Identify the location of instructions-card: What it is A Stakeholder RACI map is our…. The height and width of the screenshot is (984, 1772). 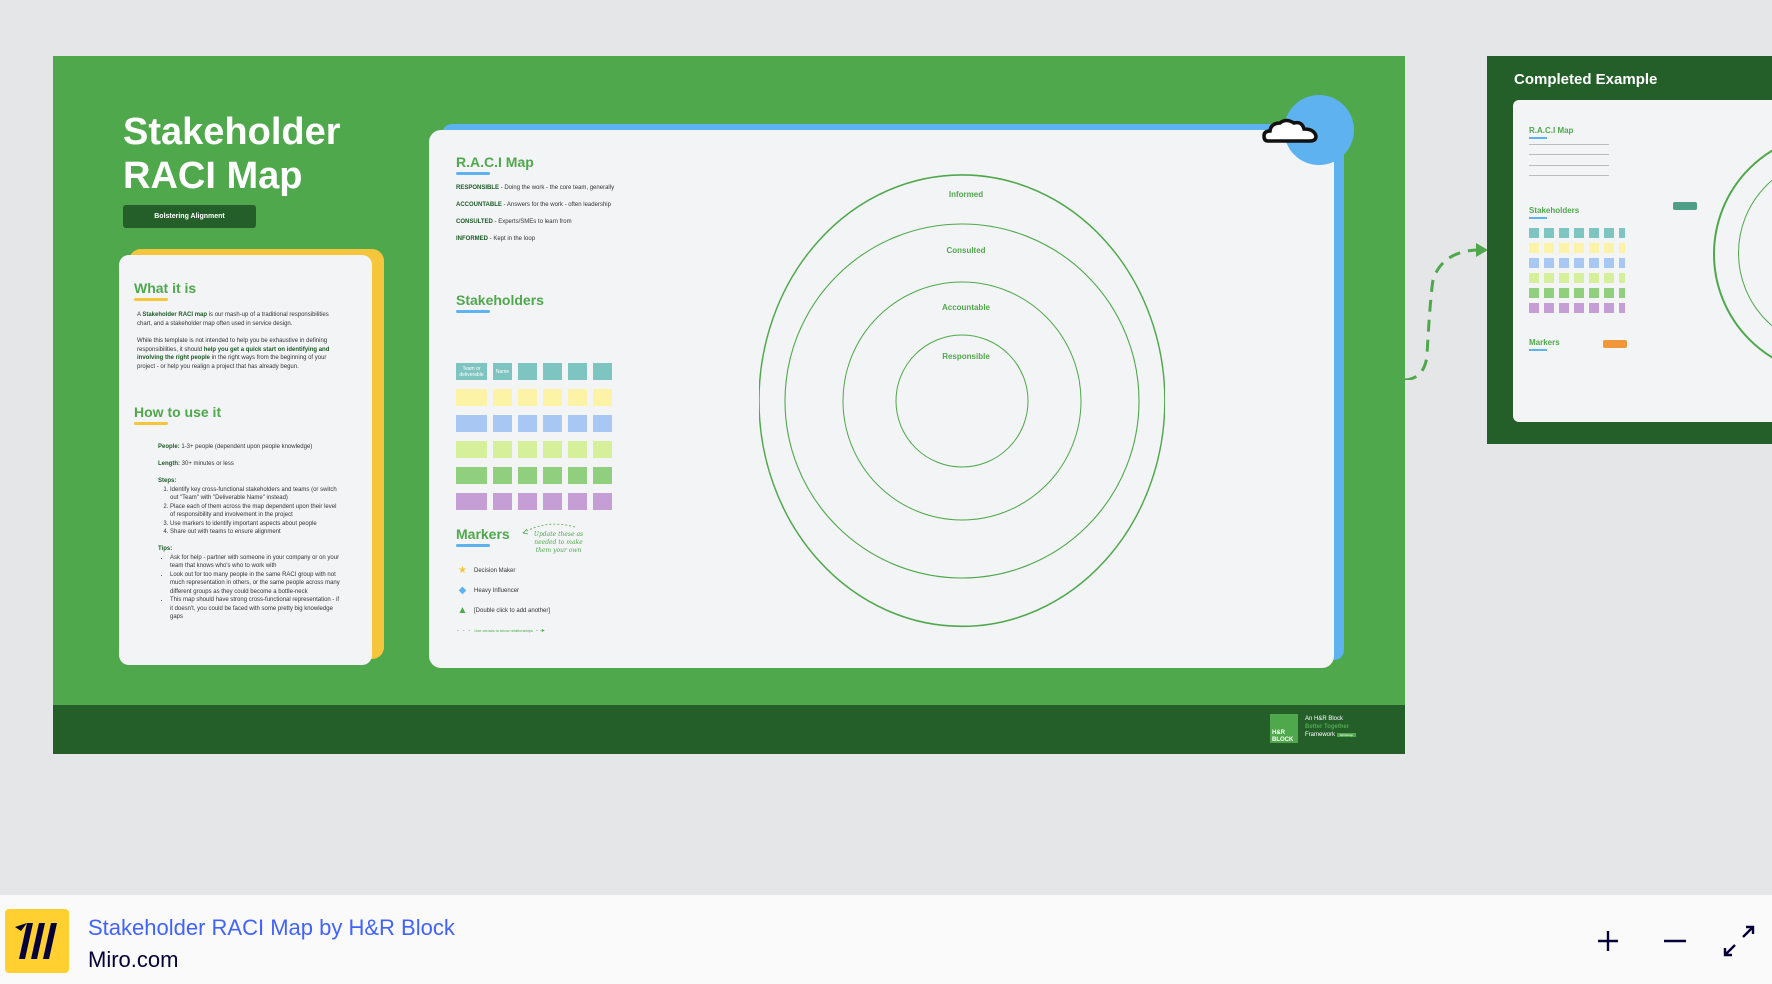
(245, 460).